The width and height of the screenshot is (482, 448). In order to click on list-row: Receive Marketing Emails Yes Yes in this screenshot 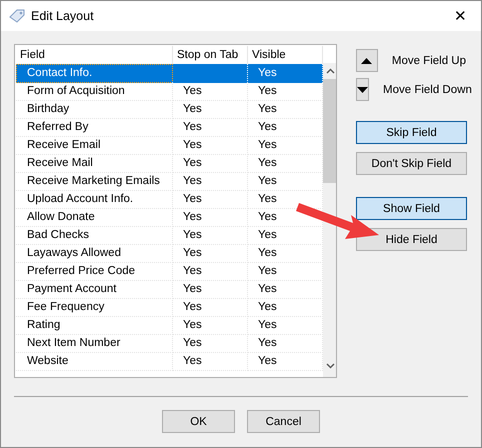, I will do `click(169, 181)`.